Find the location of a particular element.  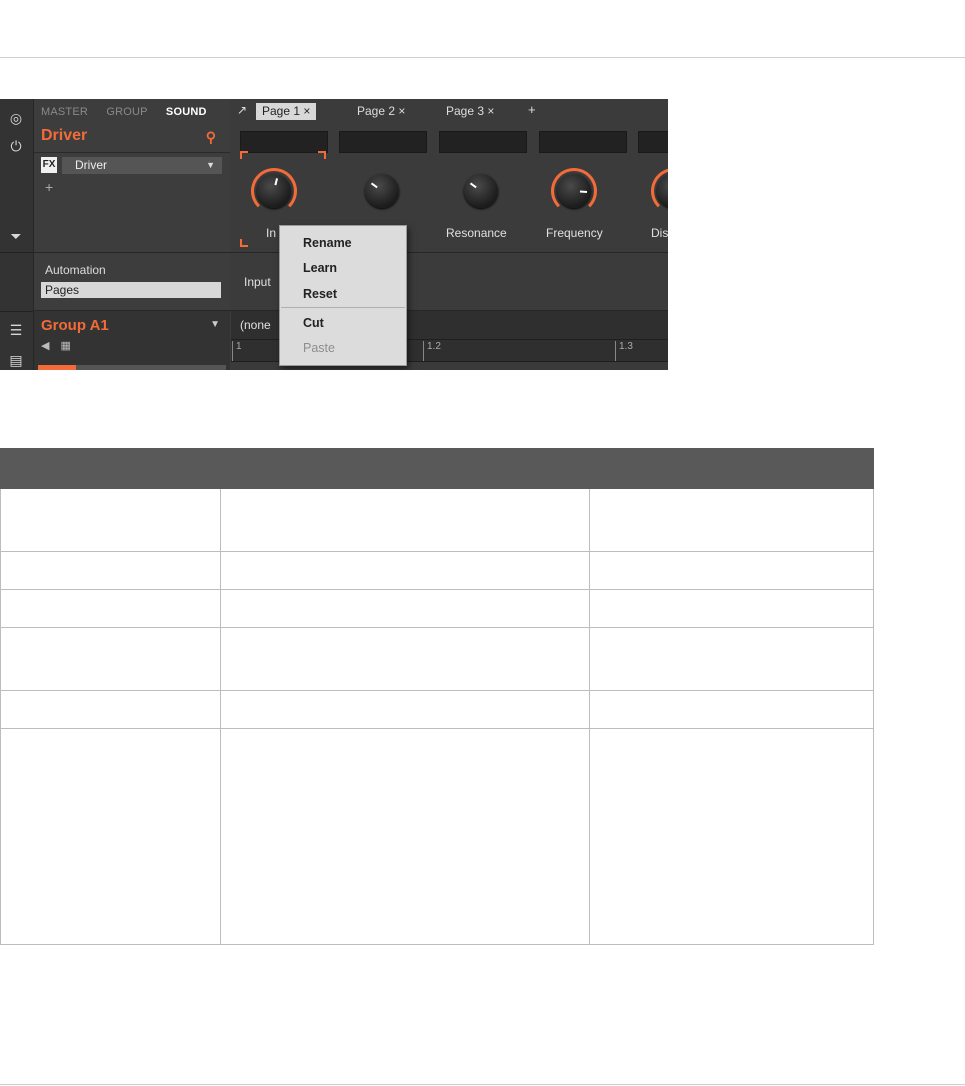

table-header-row is located at coordinates (437, 468).